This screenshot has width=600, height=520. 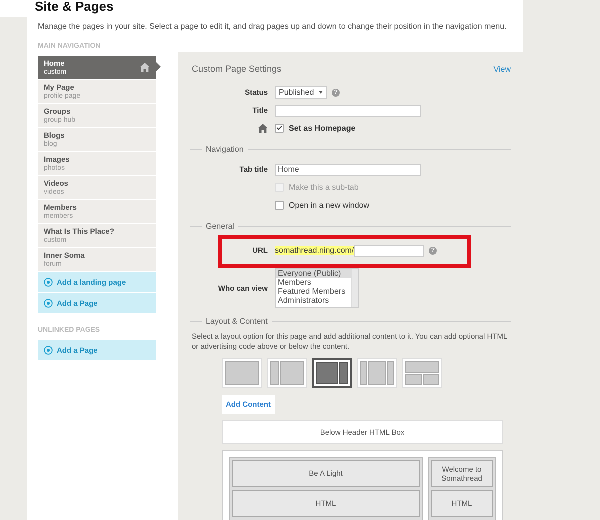 What do you see at coordinates (321, 92) in the screenshot?
I see `caret-icon` at bounding box center [321, 92].